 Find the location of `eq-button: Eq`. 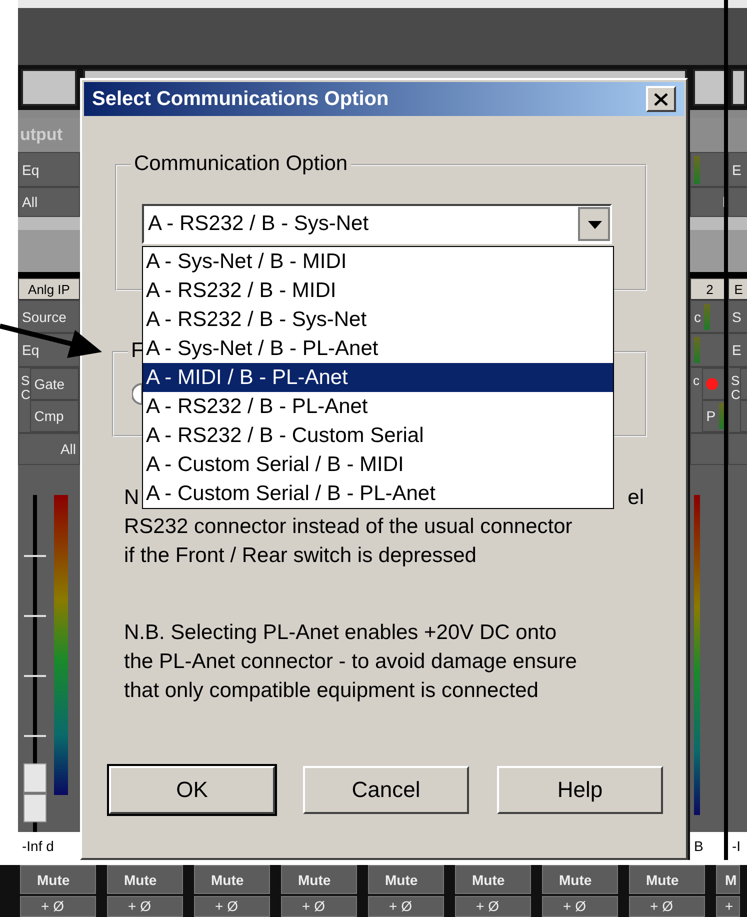

eq-button: Eq is located at coordinates (49, 169).